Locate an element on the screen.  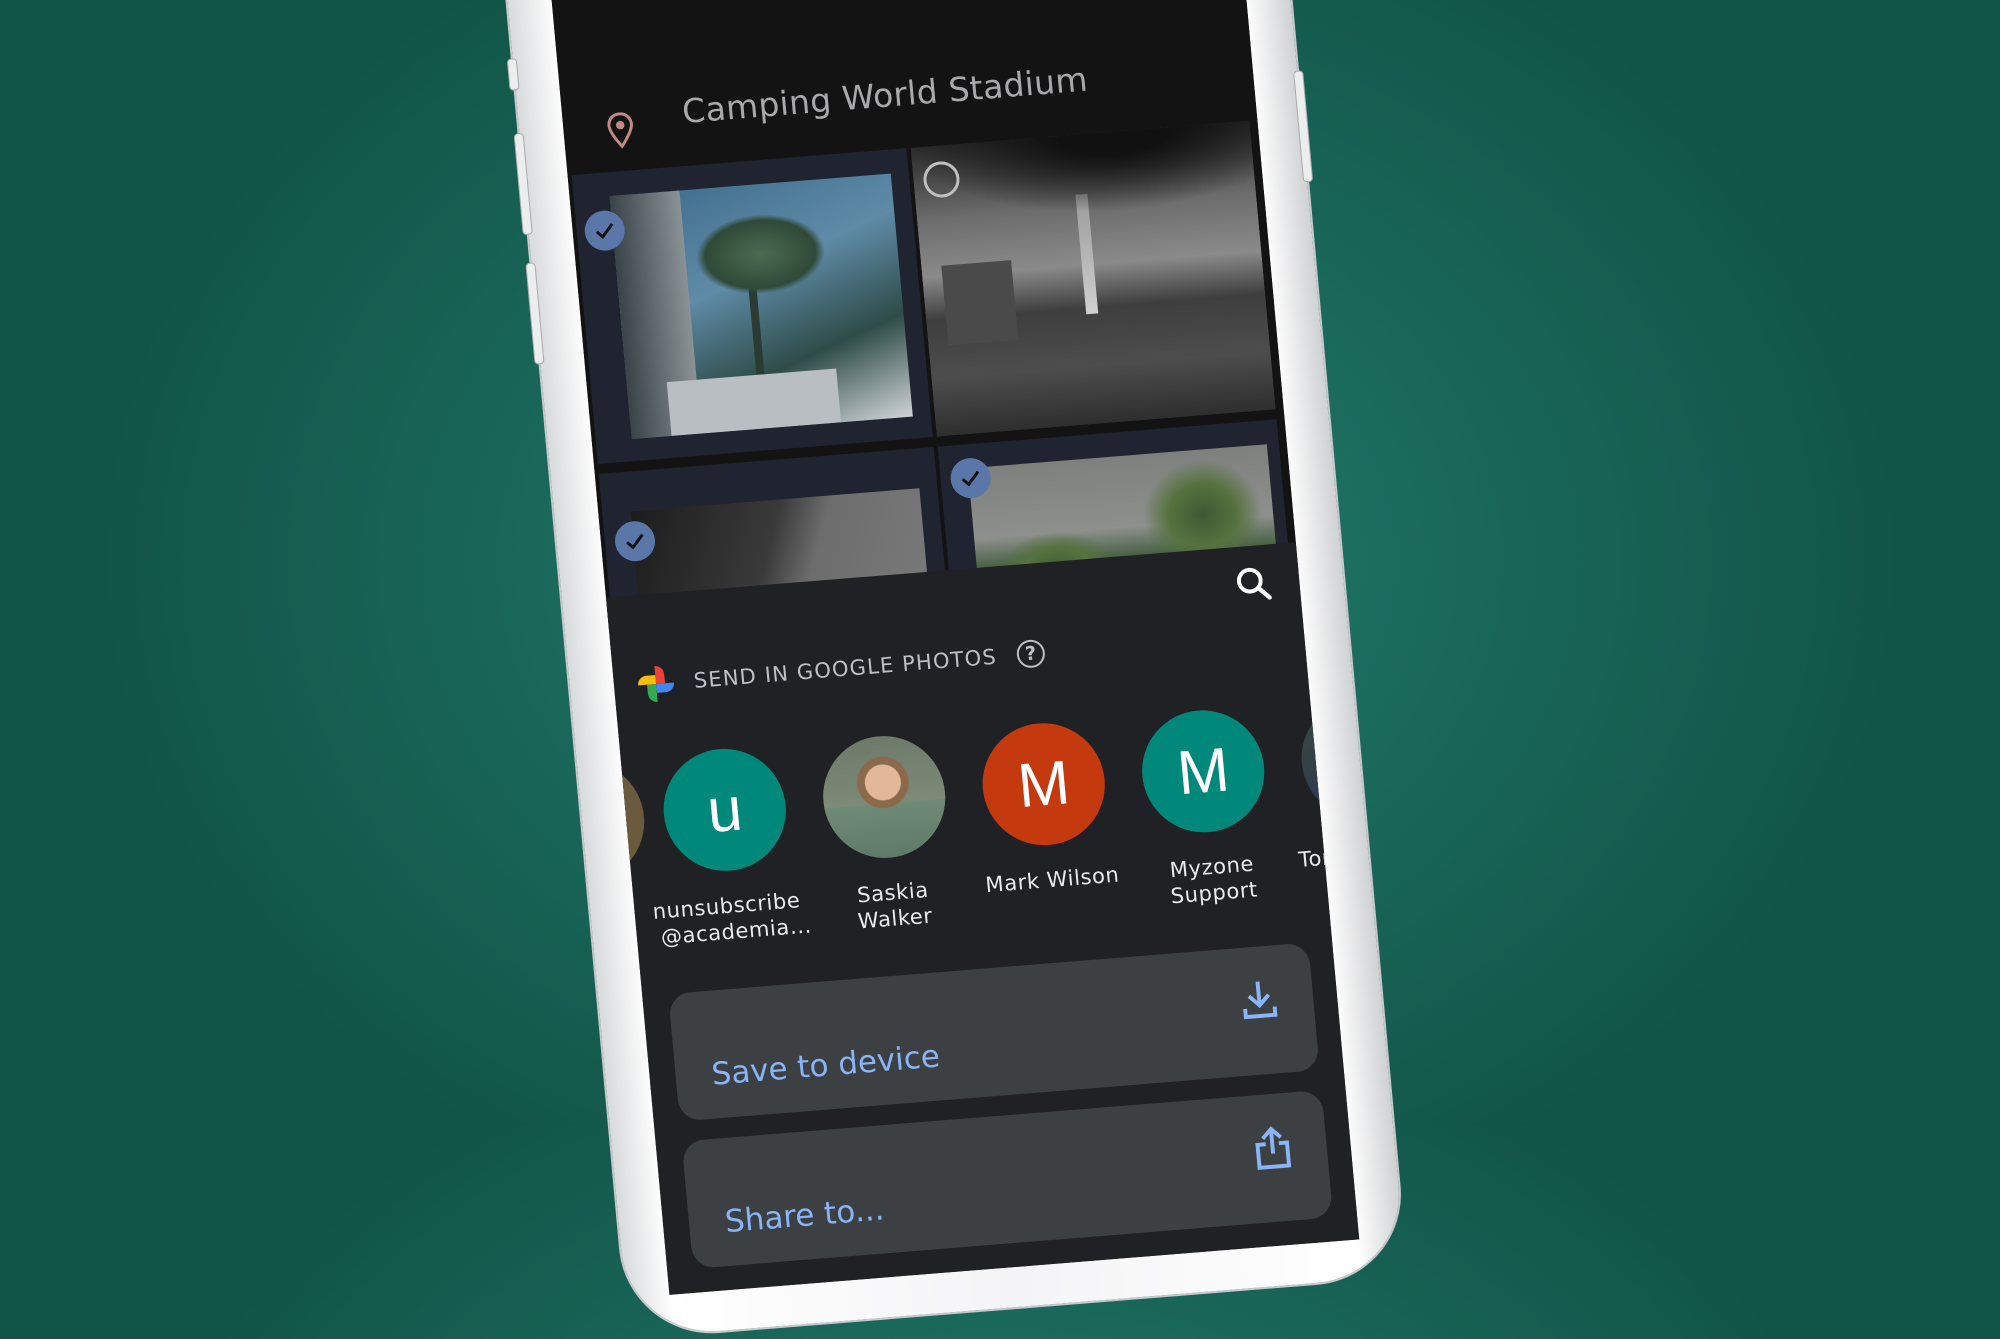
photo-fountain-lake is located at coordinates (1093, 278).